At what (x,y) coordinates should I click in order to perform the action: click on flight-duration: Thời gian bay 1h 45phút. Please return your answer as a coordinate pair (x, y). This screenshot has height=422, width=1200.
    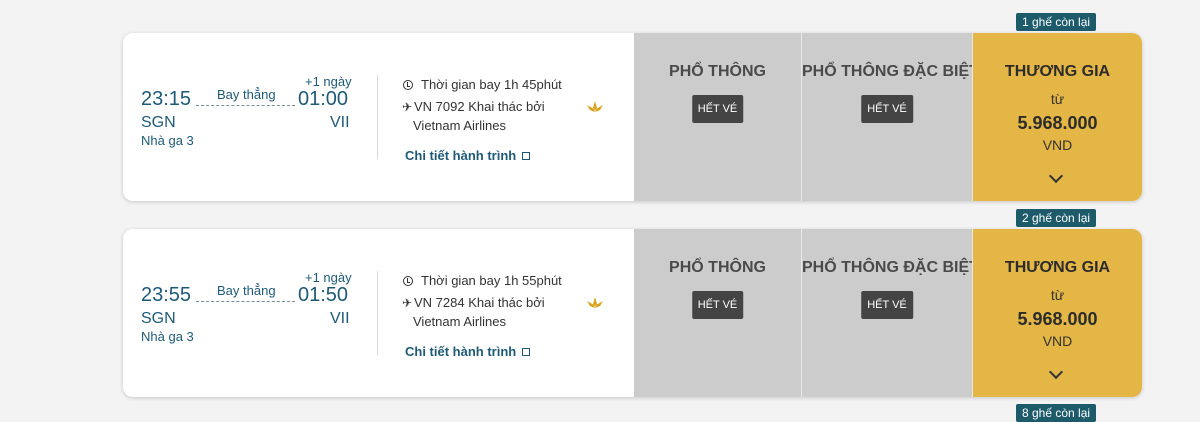
    Looking at the image, I should click on (491, 84).